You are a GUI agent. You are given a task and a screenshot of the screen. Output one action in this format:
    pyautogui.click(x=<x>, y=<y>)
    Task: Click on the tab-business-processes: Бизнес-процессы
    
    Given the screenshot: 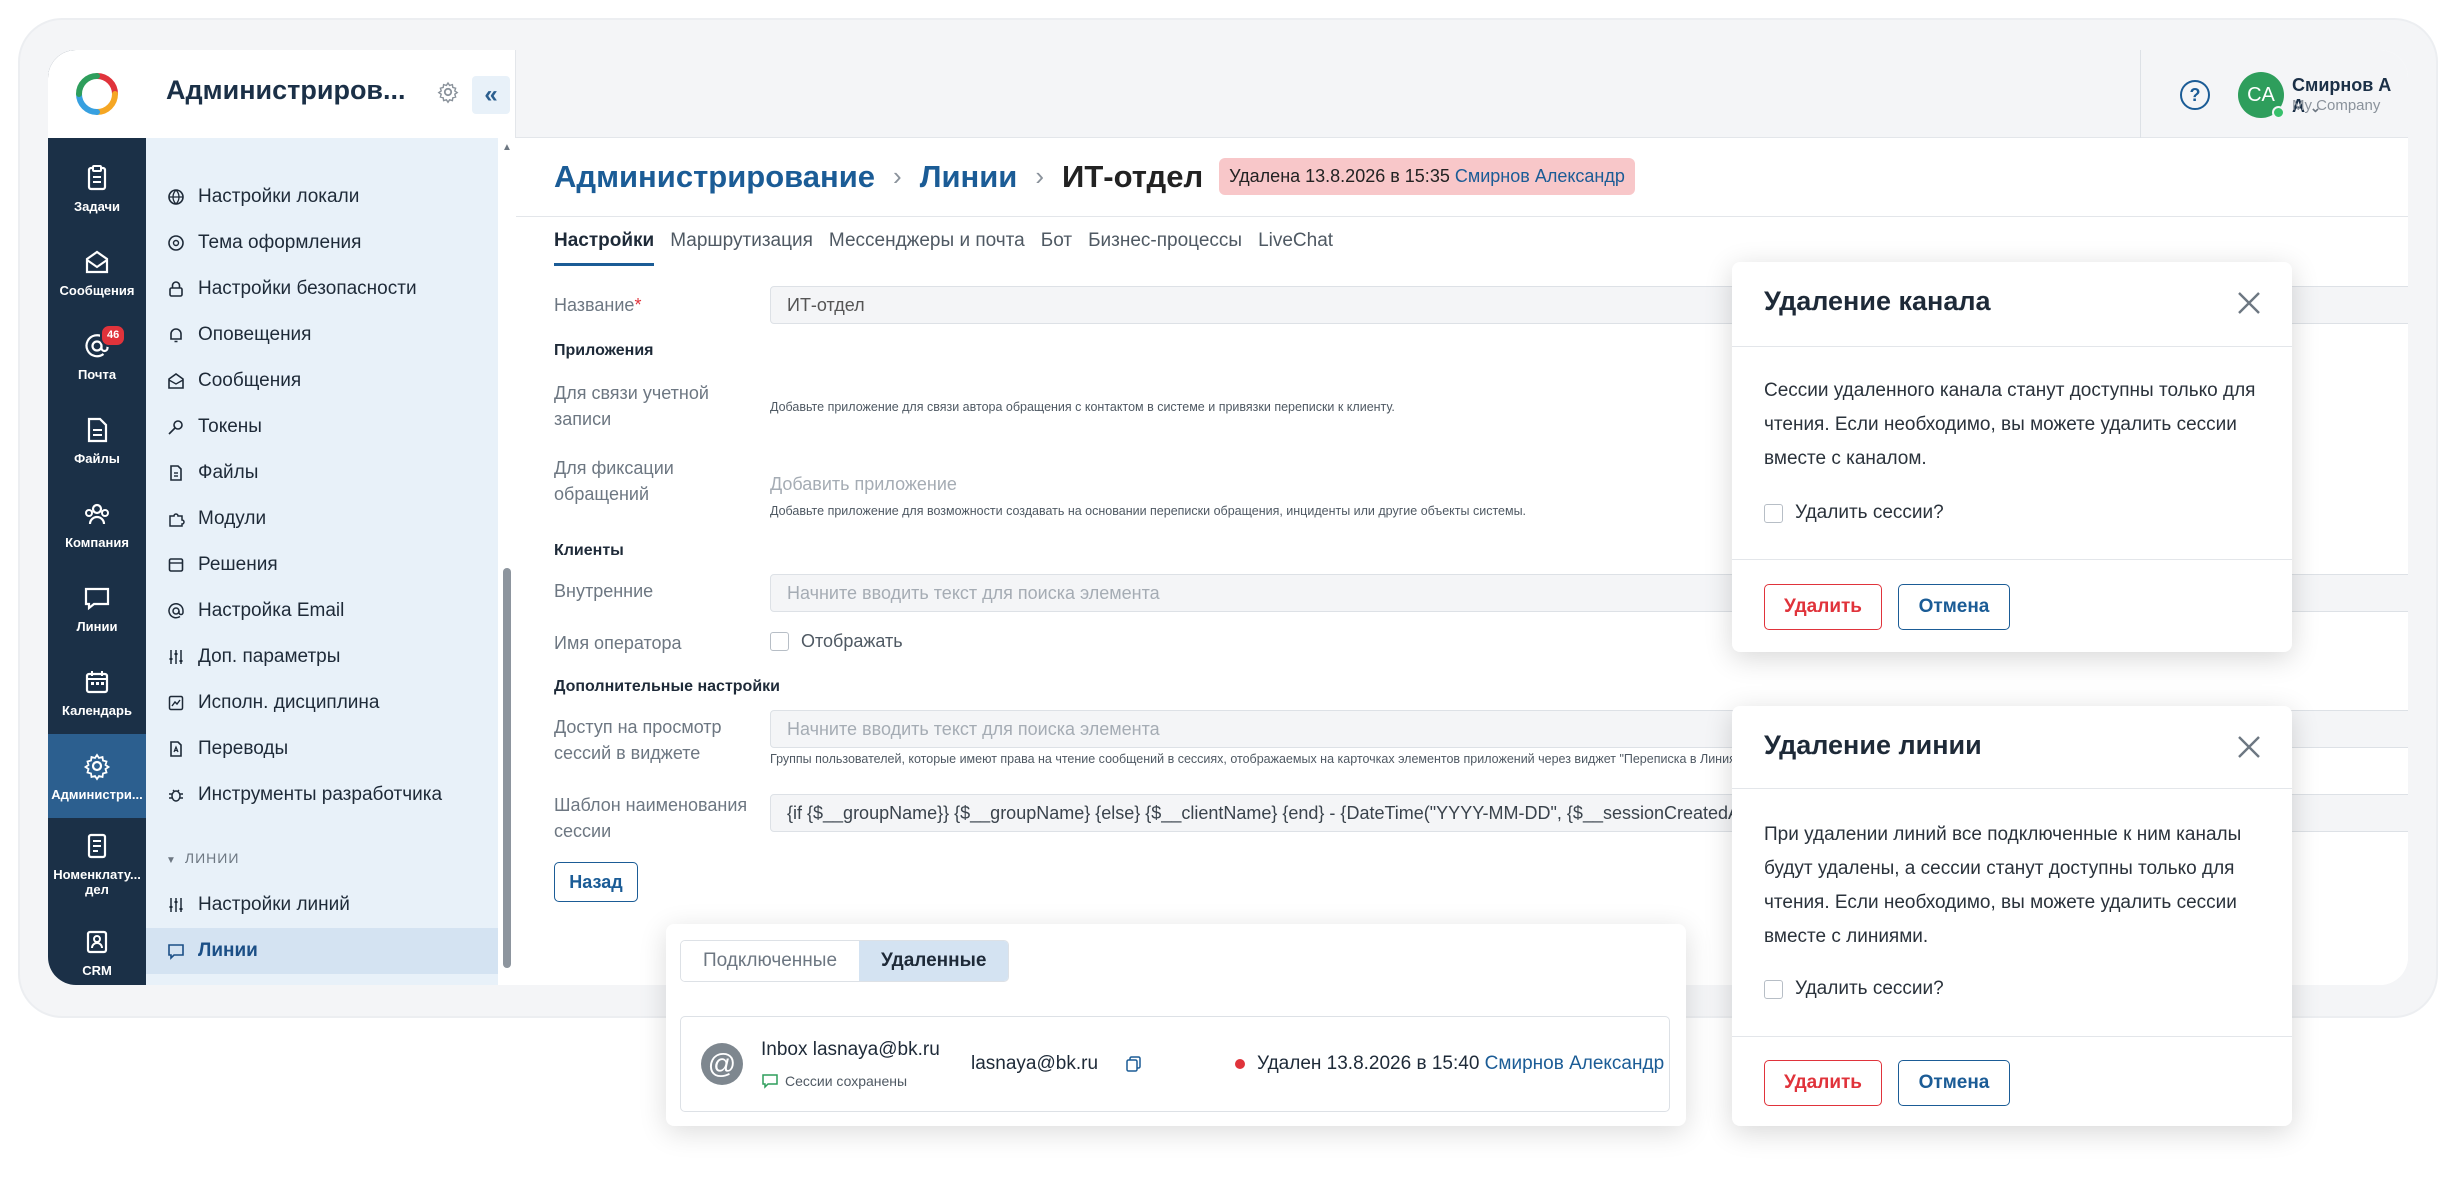 What is the action you would take?
    pyautogui.click(x=1165, y=248)
    